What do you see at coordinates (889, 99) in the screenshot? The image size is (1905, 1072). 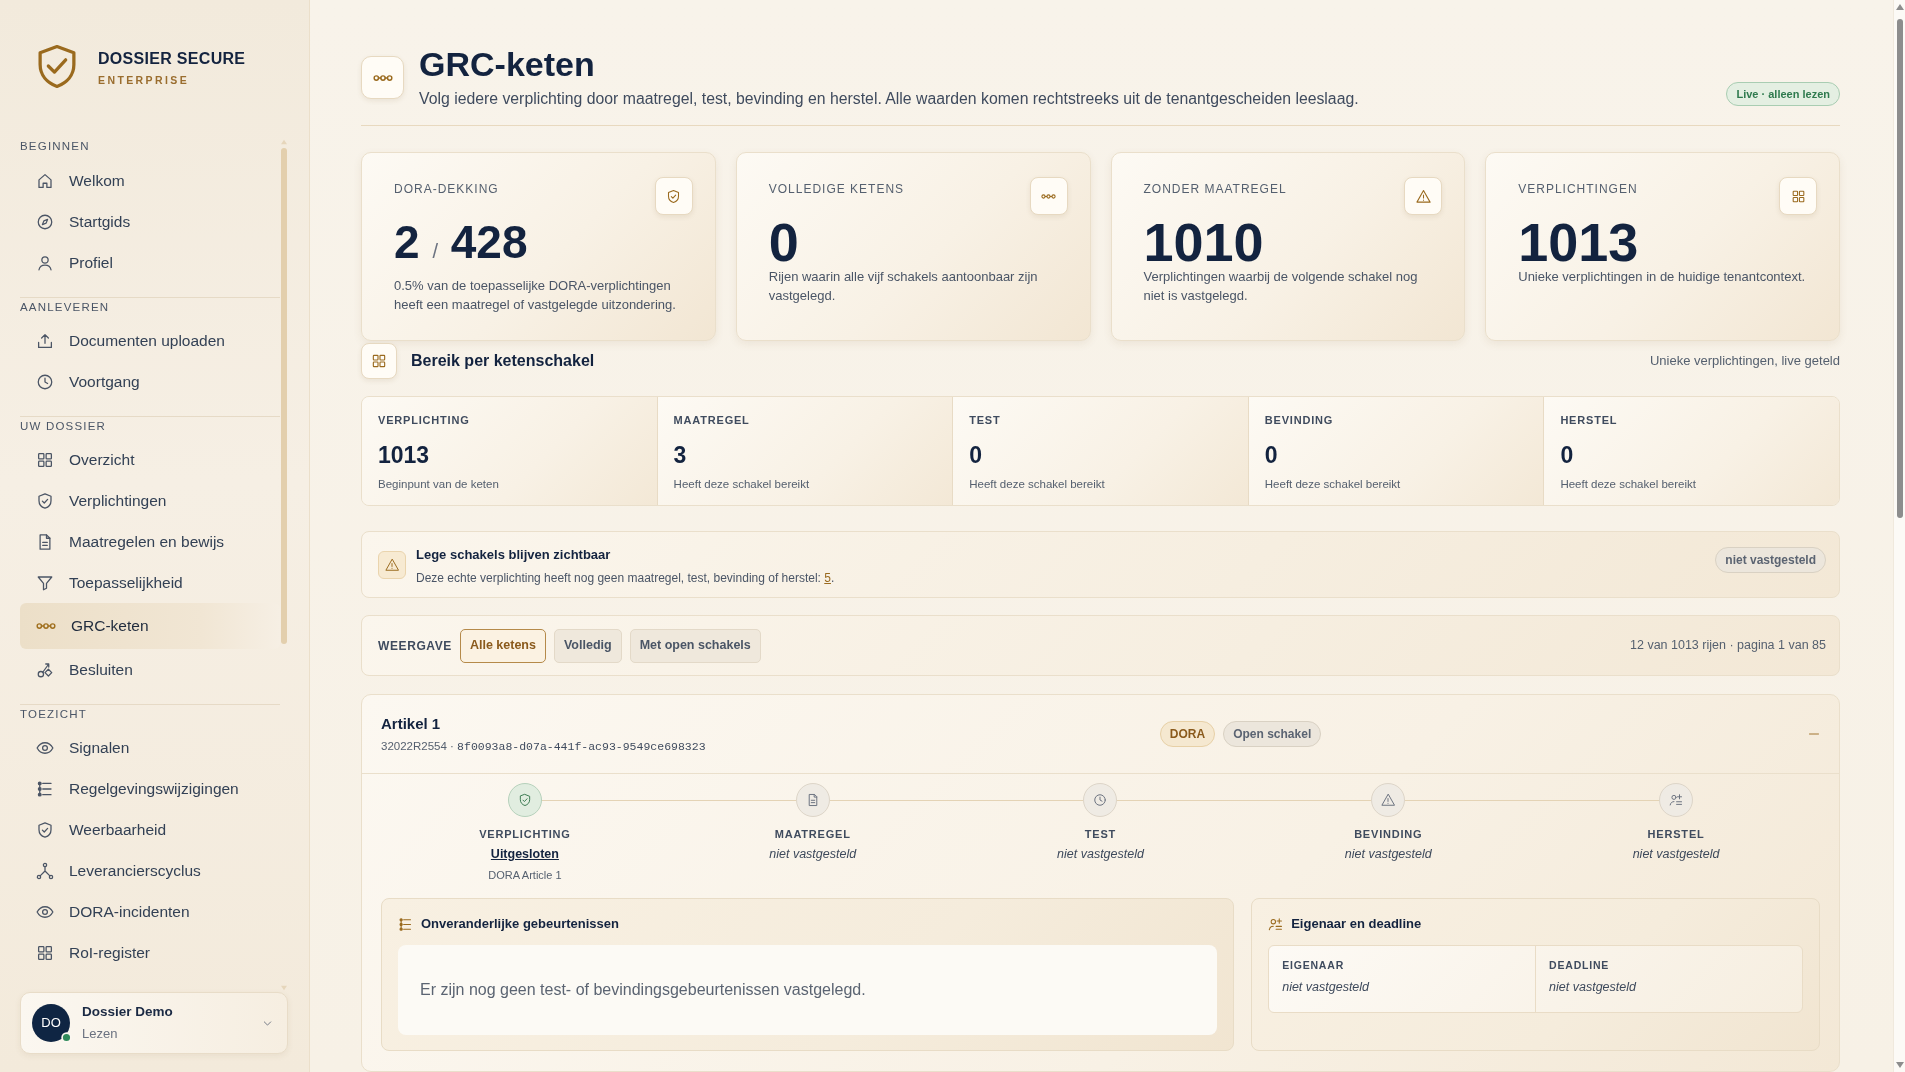 I see `page-subtitle: Volg iedere verplichting door maatregel, test, bevinding en herstel. Alle waarden komen rechtstreeks uit de tenantgescheiden leeslaag.` at bounding box center [889, 99].